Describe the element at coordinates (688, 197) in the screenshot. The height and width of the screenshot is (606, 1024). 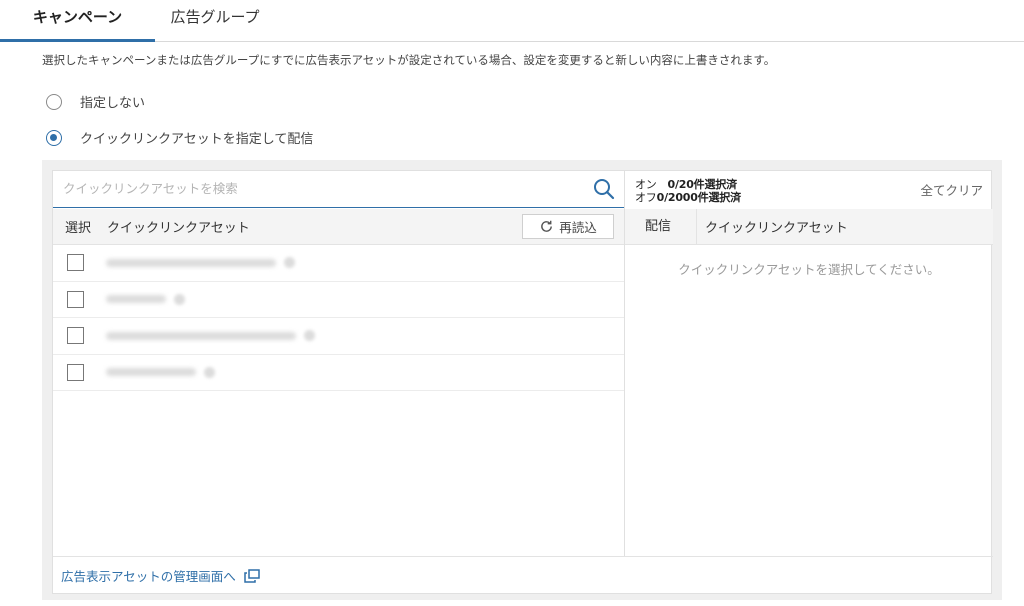
I see `off-count: オフ0/2000件選択済` at that location.